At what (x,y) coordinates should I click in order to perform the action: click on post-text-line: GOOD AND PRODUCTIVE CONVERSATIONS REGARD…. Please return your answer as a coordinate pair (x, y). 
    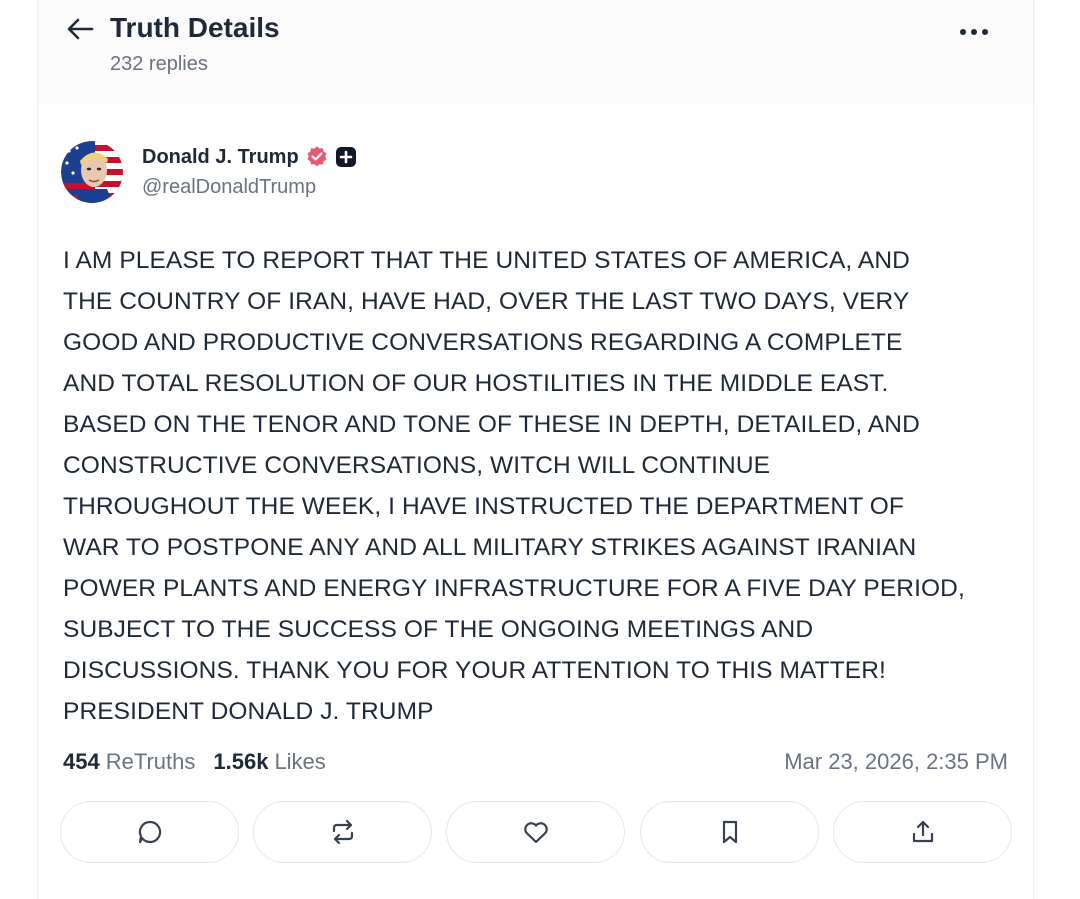
    Looking at the image, I should click on (483, 342).